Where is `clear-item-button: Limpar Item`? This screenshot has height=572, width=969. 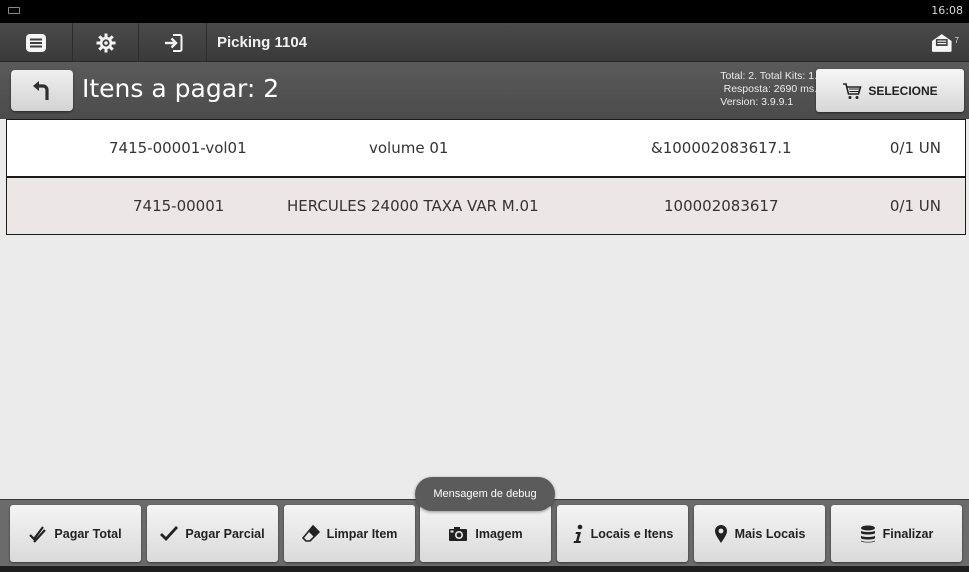
clear-item-button: Limpar Item is located at coordinates (349, 533).